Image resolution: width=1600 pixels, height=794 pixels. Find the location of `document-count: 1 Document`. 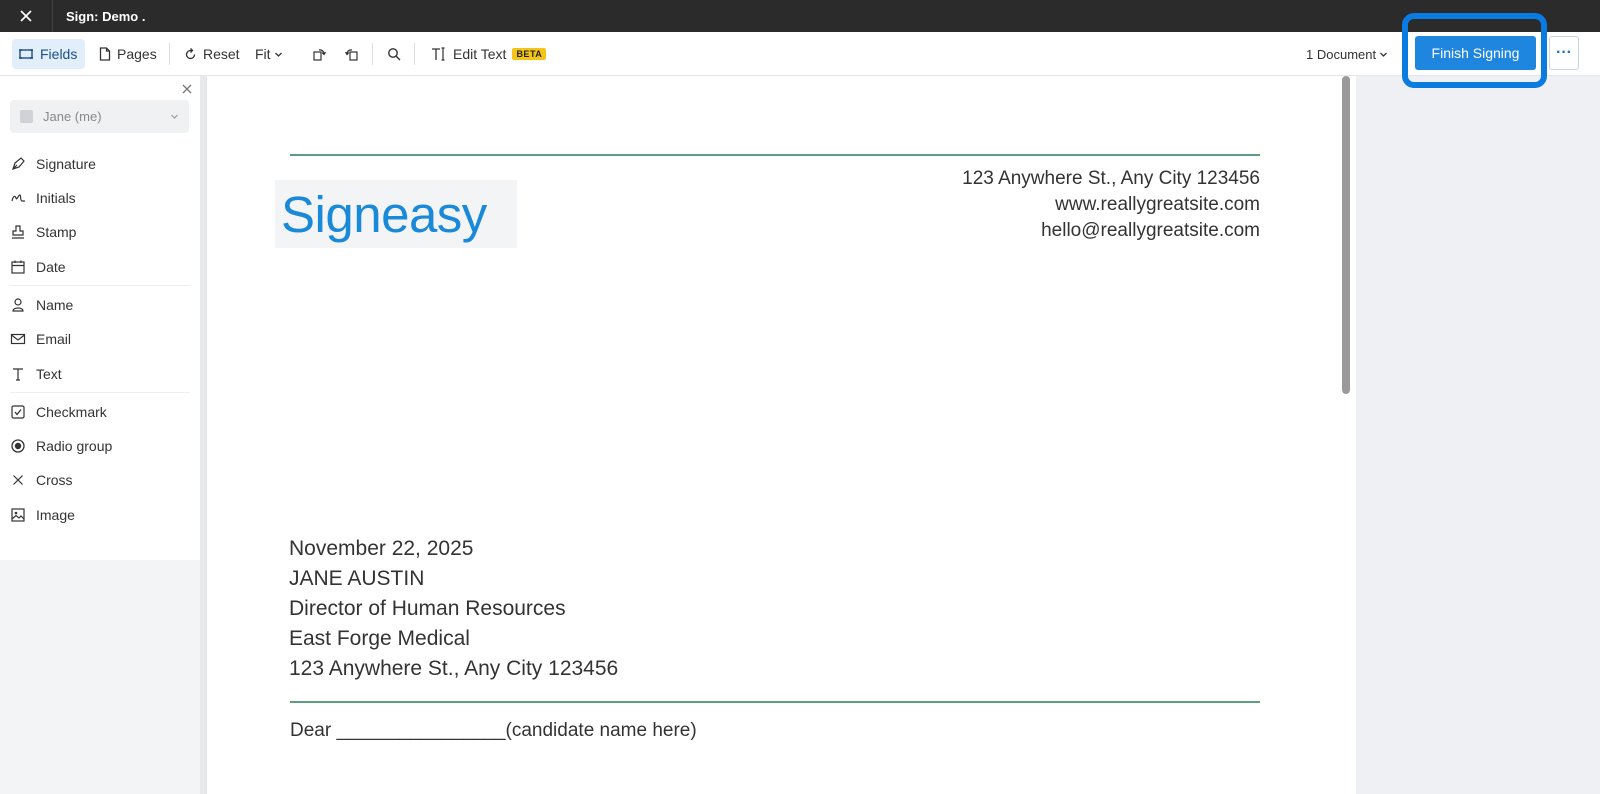

document-count: 1 Document is located at coordinates (1341, 54).